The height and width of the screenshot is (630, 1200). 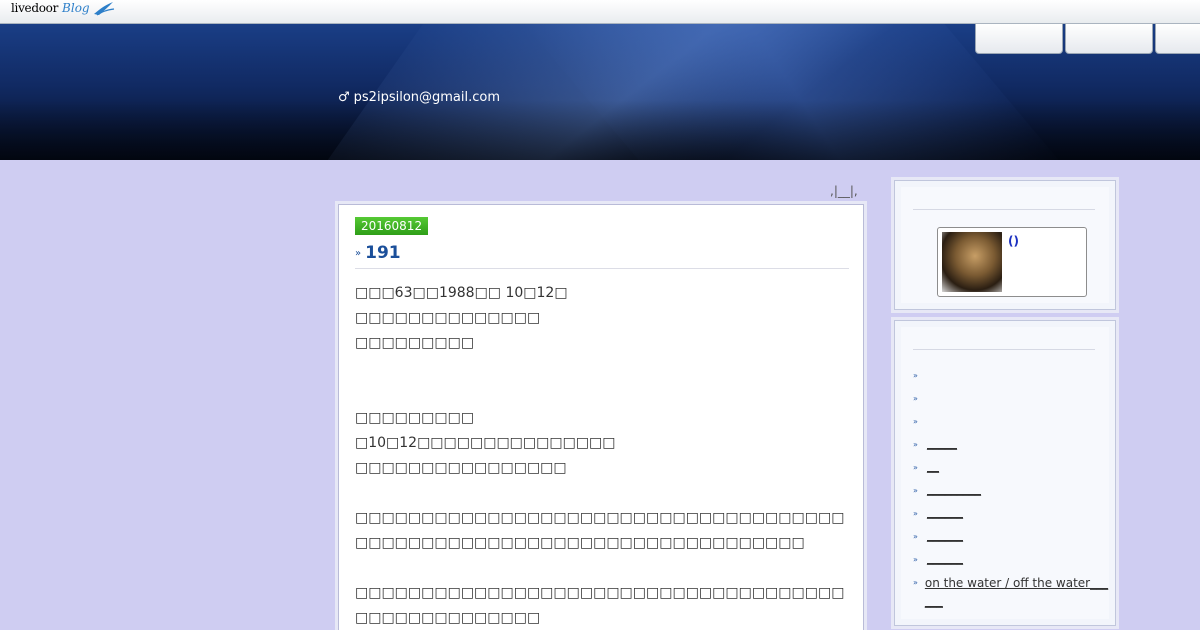 I want to click on post-title: » 191, so click(x=378, y=253).